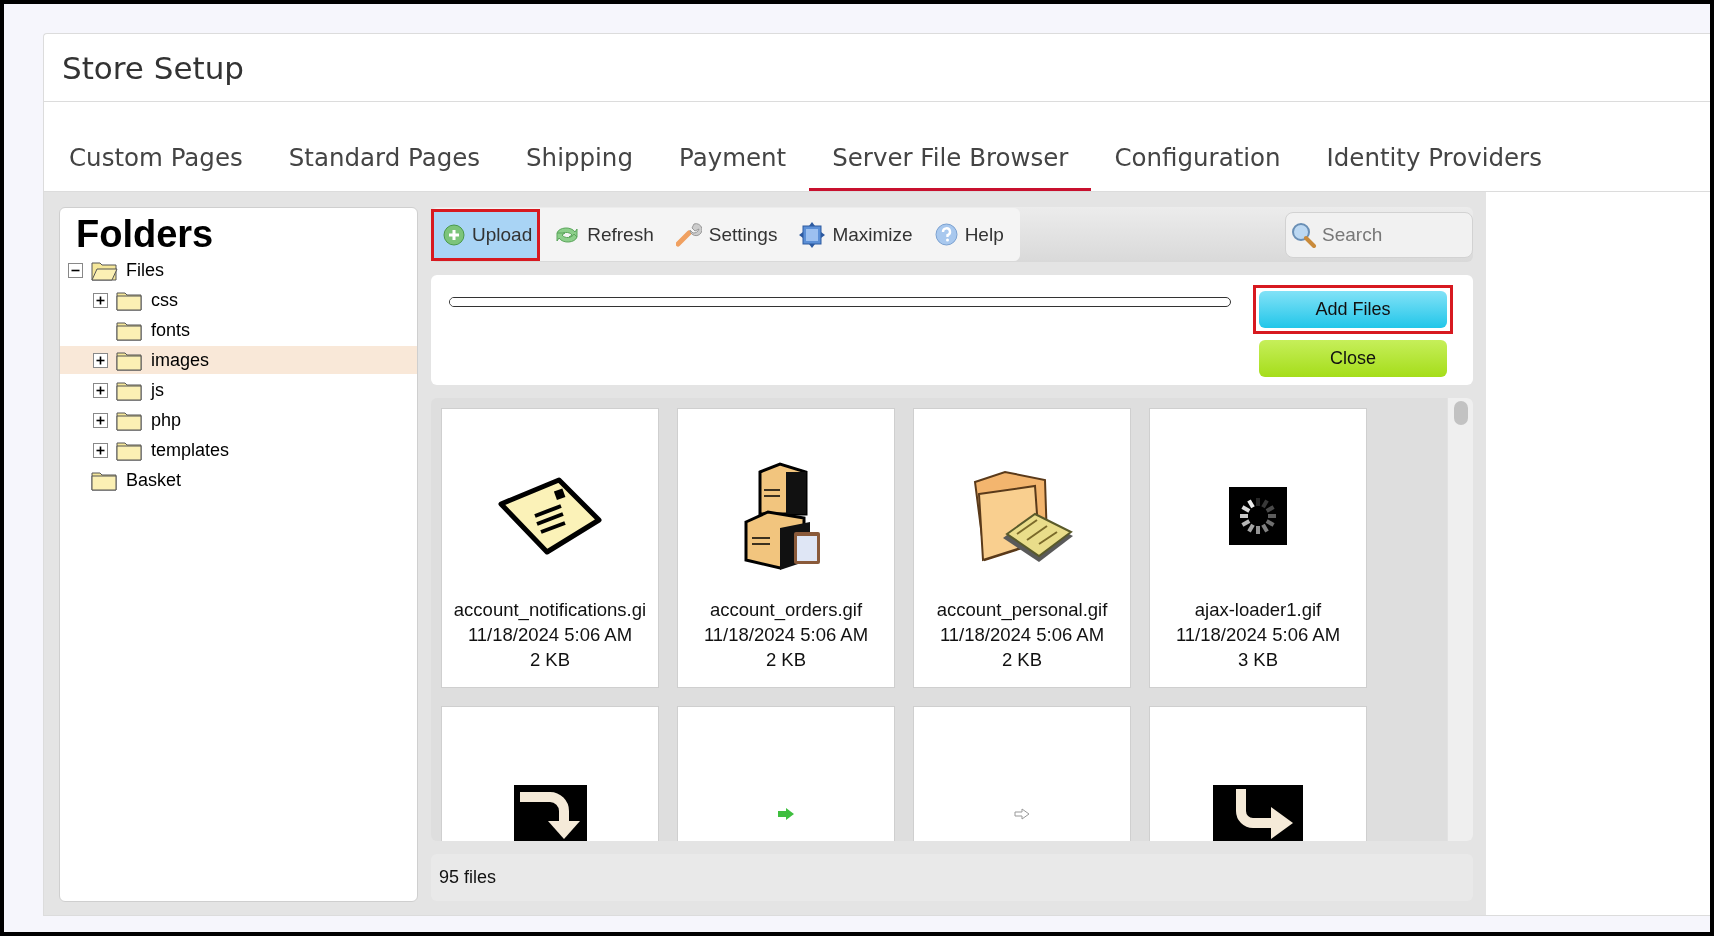 Image resolution: width=1714 pixels, height=936 pixels. What do you see at coordinates (688, 234) in the screenshot?
I see `wrench-icon` at bounding box center [688, 234].